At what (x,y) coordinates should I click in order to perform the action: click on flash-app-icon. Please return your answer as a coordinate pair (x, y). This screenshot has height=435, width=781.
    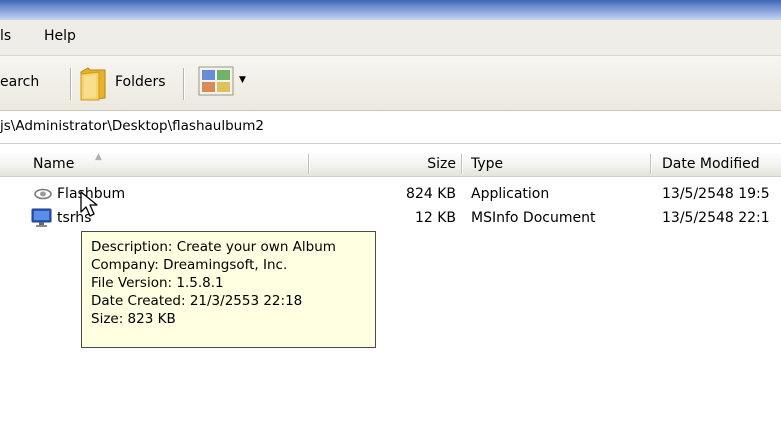
    Looking at the image, I should click on (43, 194).